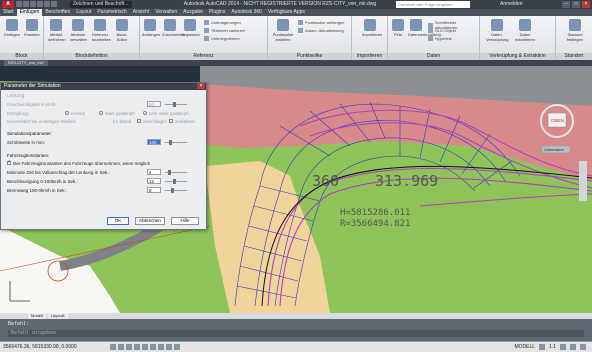  Describe the element at coordinates (176, 190) in the screenshot. I see `brake-slider` at that location.